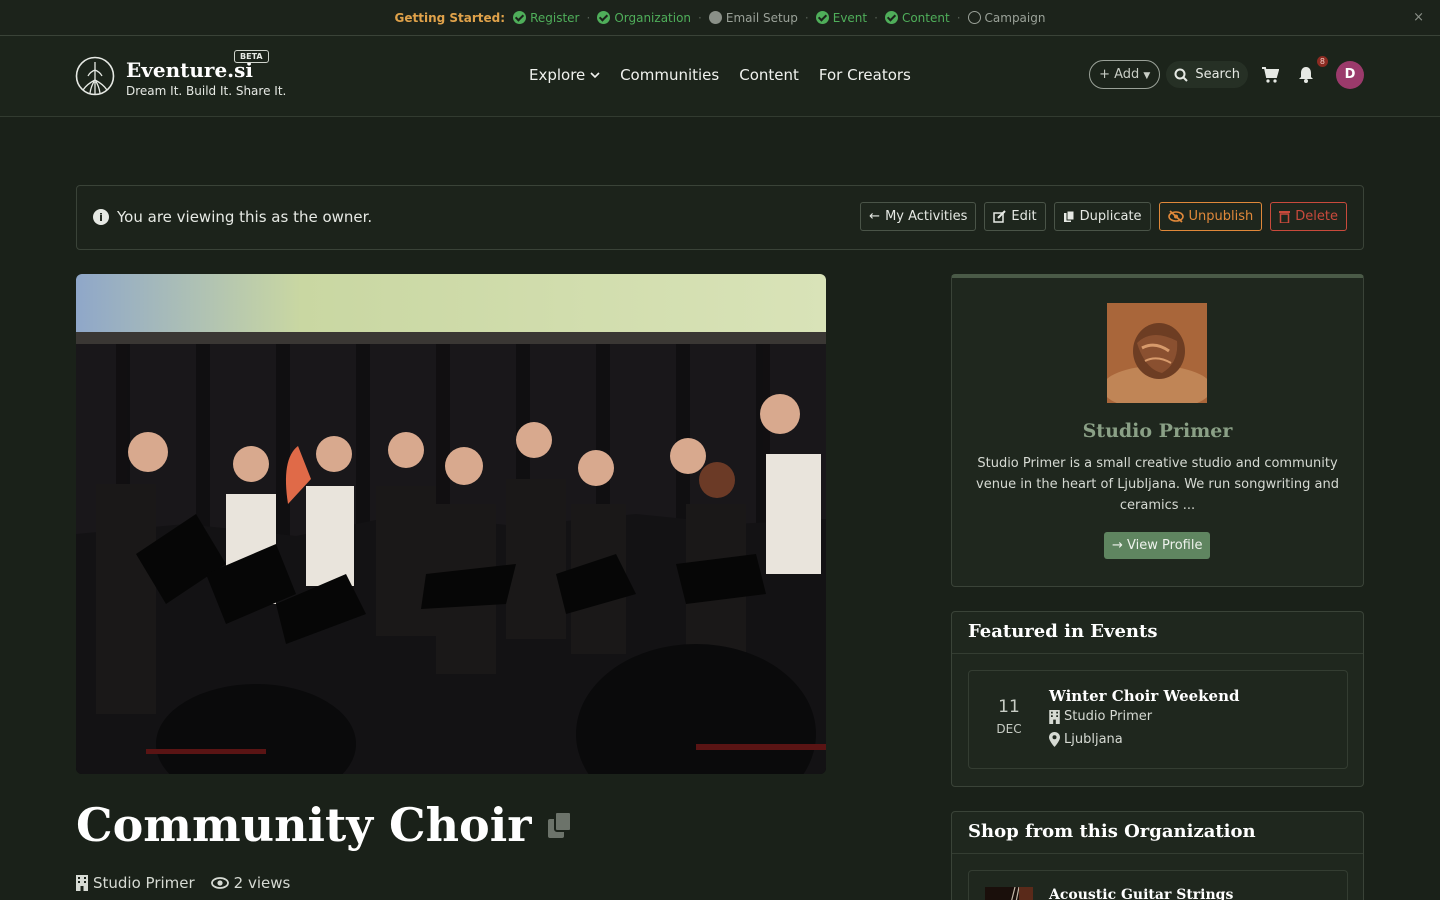 This screenshot has width=1440, height=900. What do you see at coordinates (1316, 216) in the screenshot?
I see `delete-label: Delete` at bounding box center [1316, 216].